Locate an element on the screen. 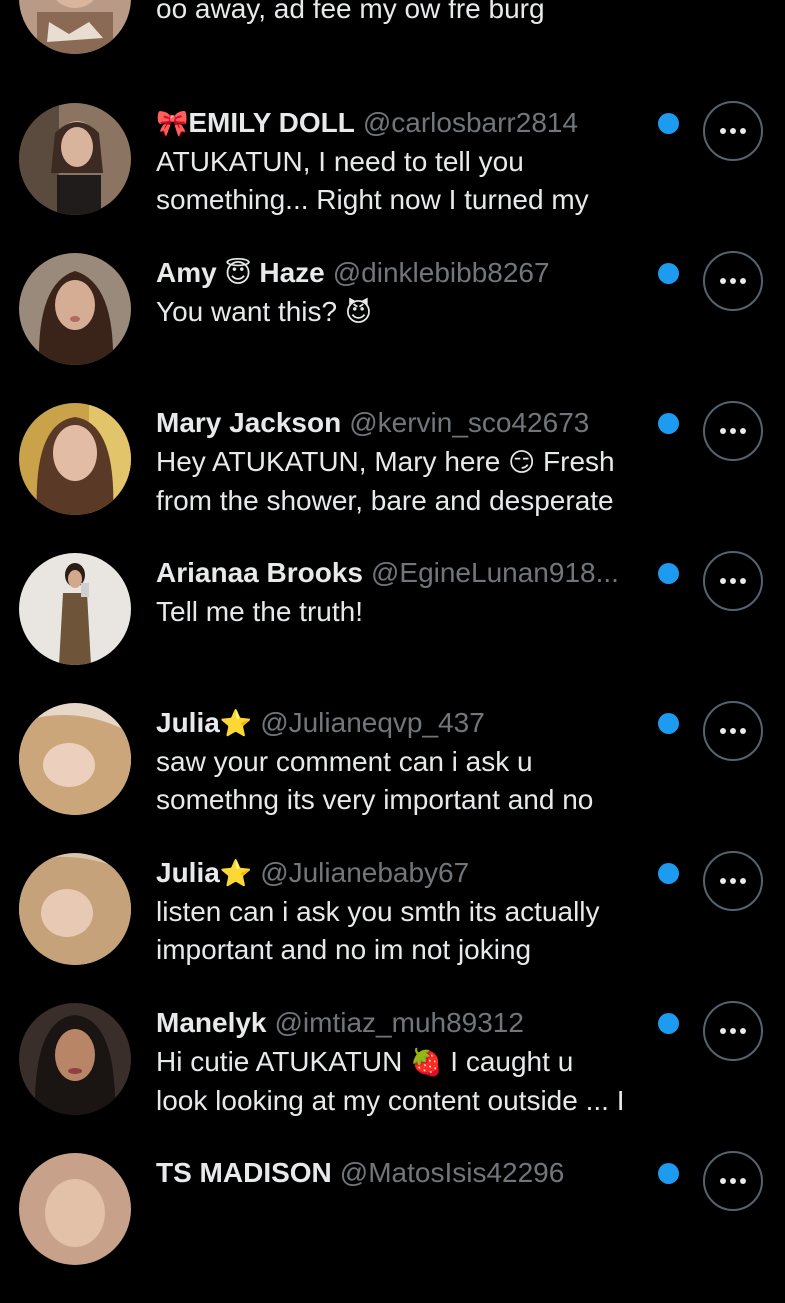  message-preview-text: Hi cutie ATUKATUN is located at coordinates (279, 1061).